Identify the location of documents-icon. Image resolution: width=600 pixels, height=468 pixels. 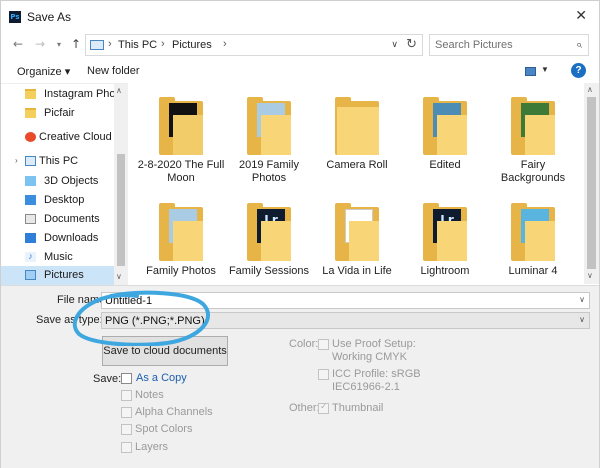
(30, 219).